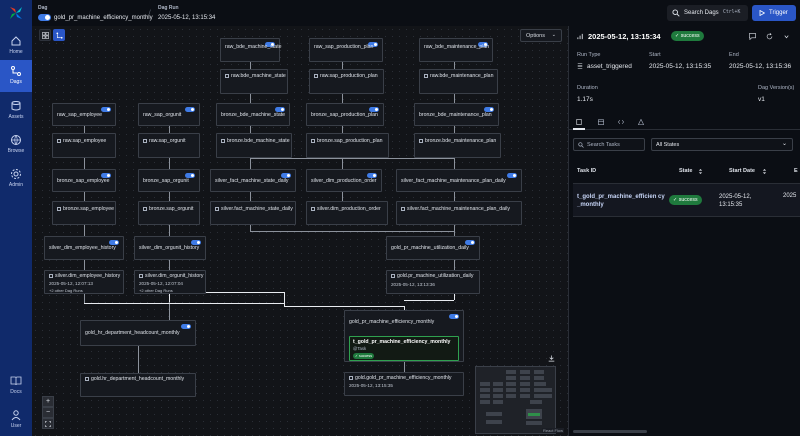 Image resolution: width=800 pixels, height=436 pixels. I want to click on task-node: raw_sap_employee, so click(84, 114).